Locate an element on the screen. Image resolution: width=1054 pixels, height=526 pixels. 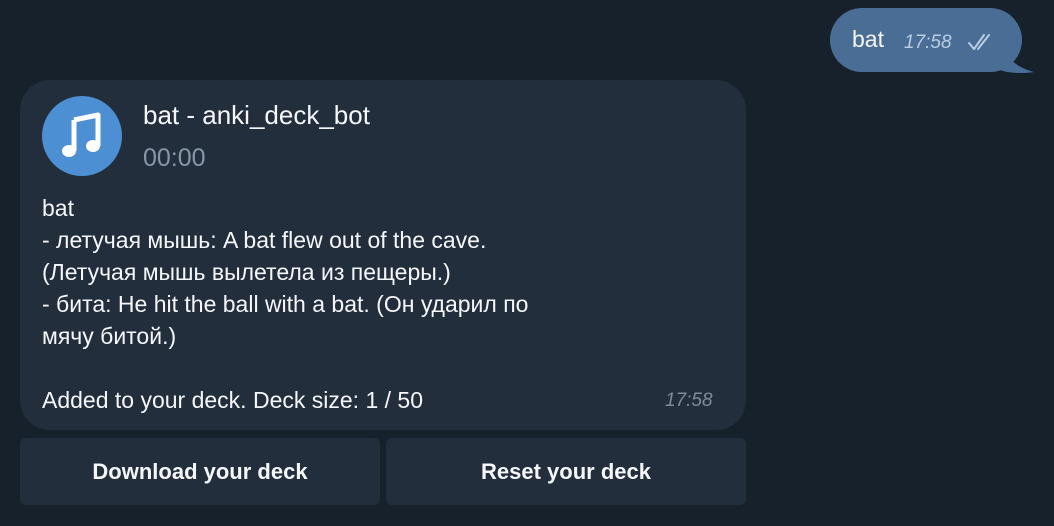
music-note-icon is located at coordinates (81, 134).